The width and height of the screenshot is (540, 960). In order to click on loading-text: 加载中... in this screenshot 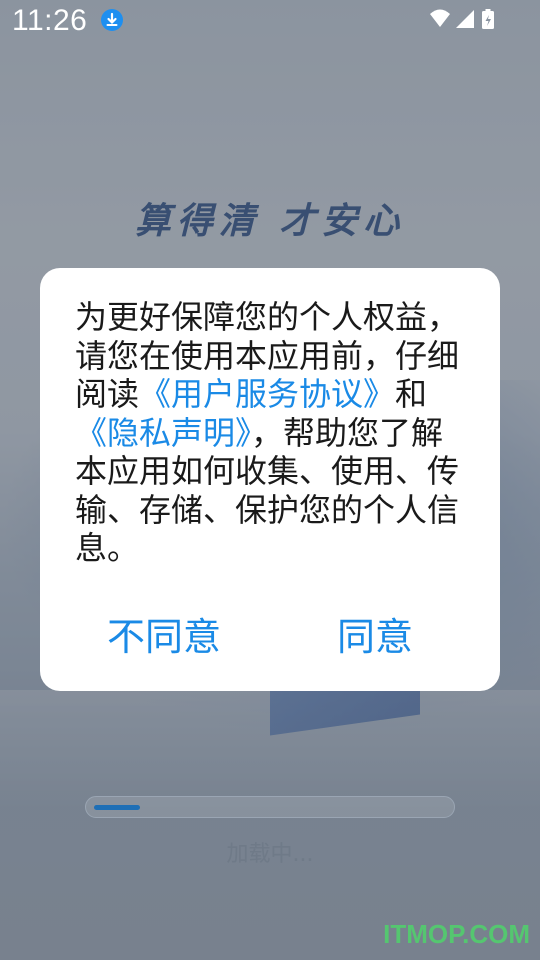, I will do `click(270, 854)`.